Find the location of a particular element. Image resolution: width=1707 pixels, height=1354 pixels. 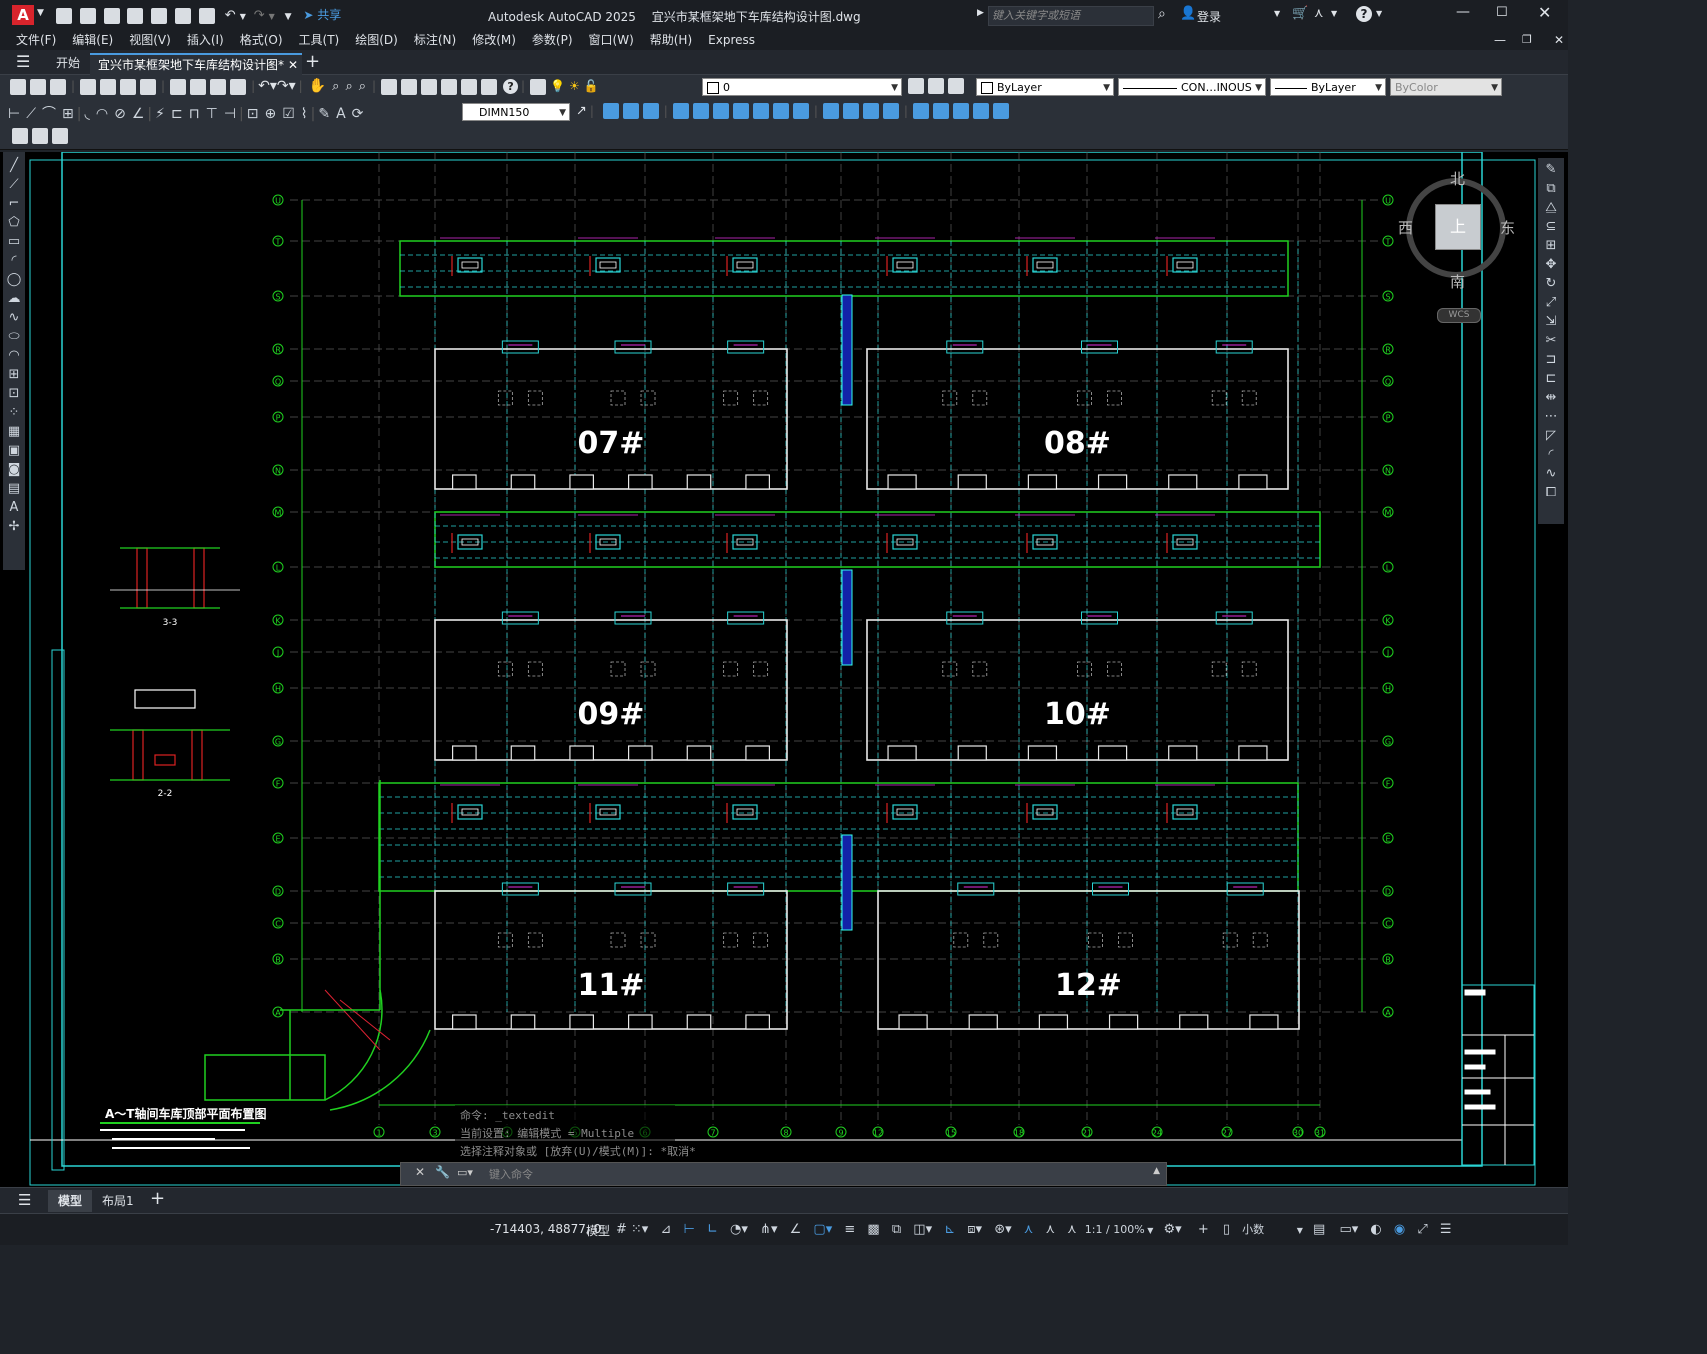

annotation-scale-value: 1:1 / 100% is located at coordinates (1115, 1229).